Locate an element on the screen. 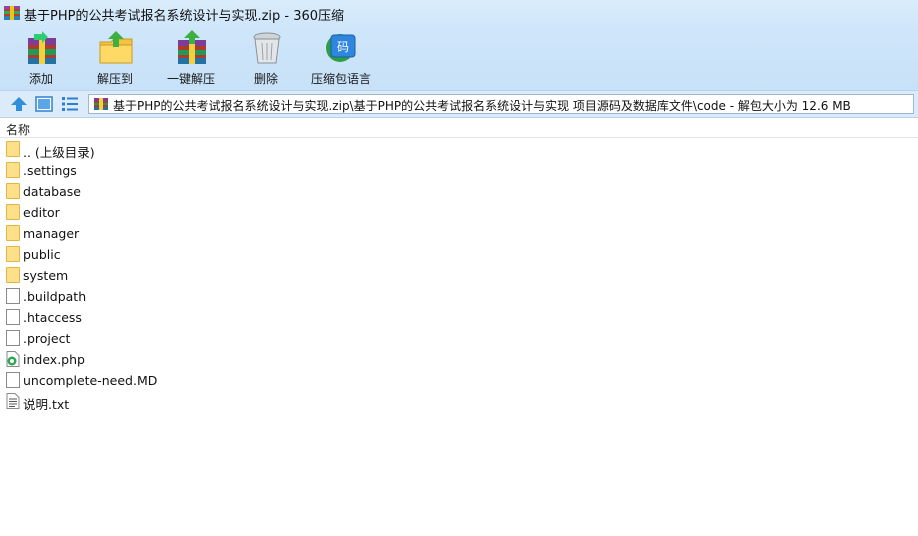 The image size is (918, 536). extract-to-button: 解压到 is located at coordinates (115, 58).